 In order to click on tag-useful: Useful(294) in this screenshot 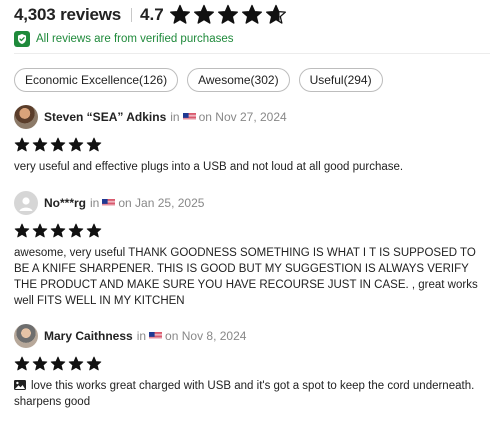, I will do `click(340, 80)`.